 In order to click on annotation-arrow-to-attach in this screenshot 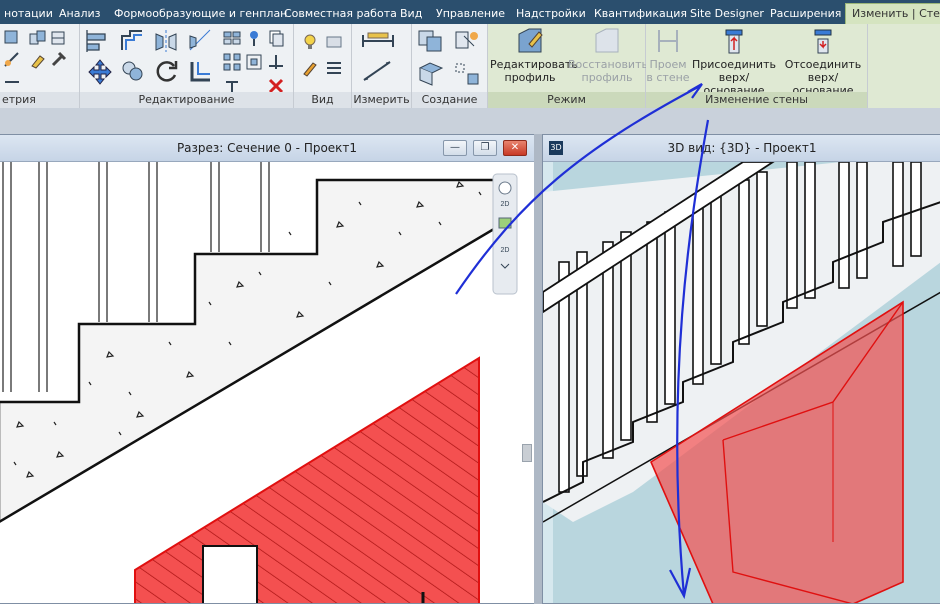, I will do `click(578, 190)`.